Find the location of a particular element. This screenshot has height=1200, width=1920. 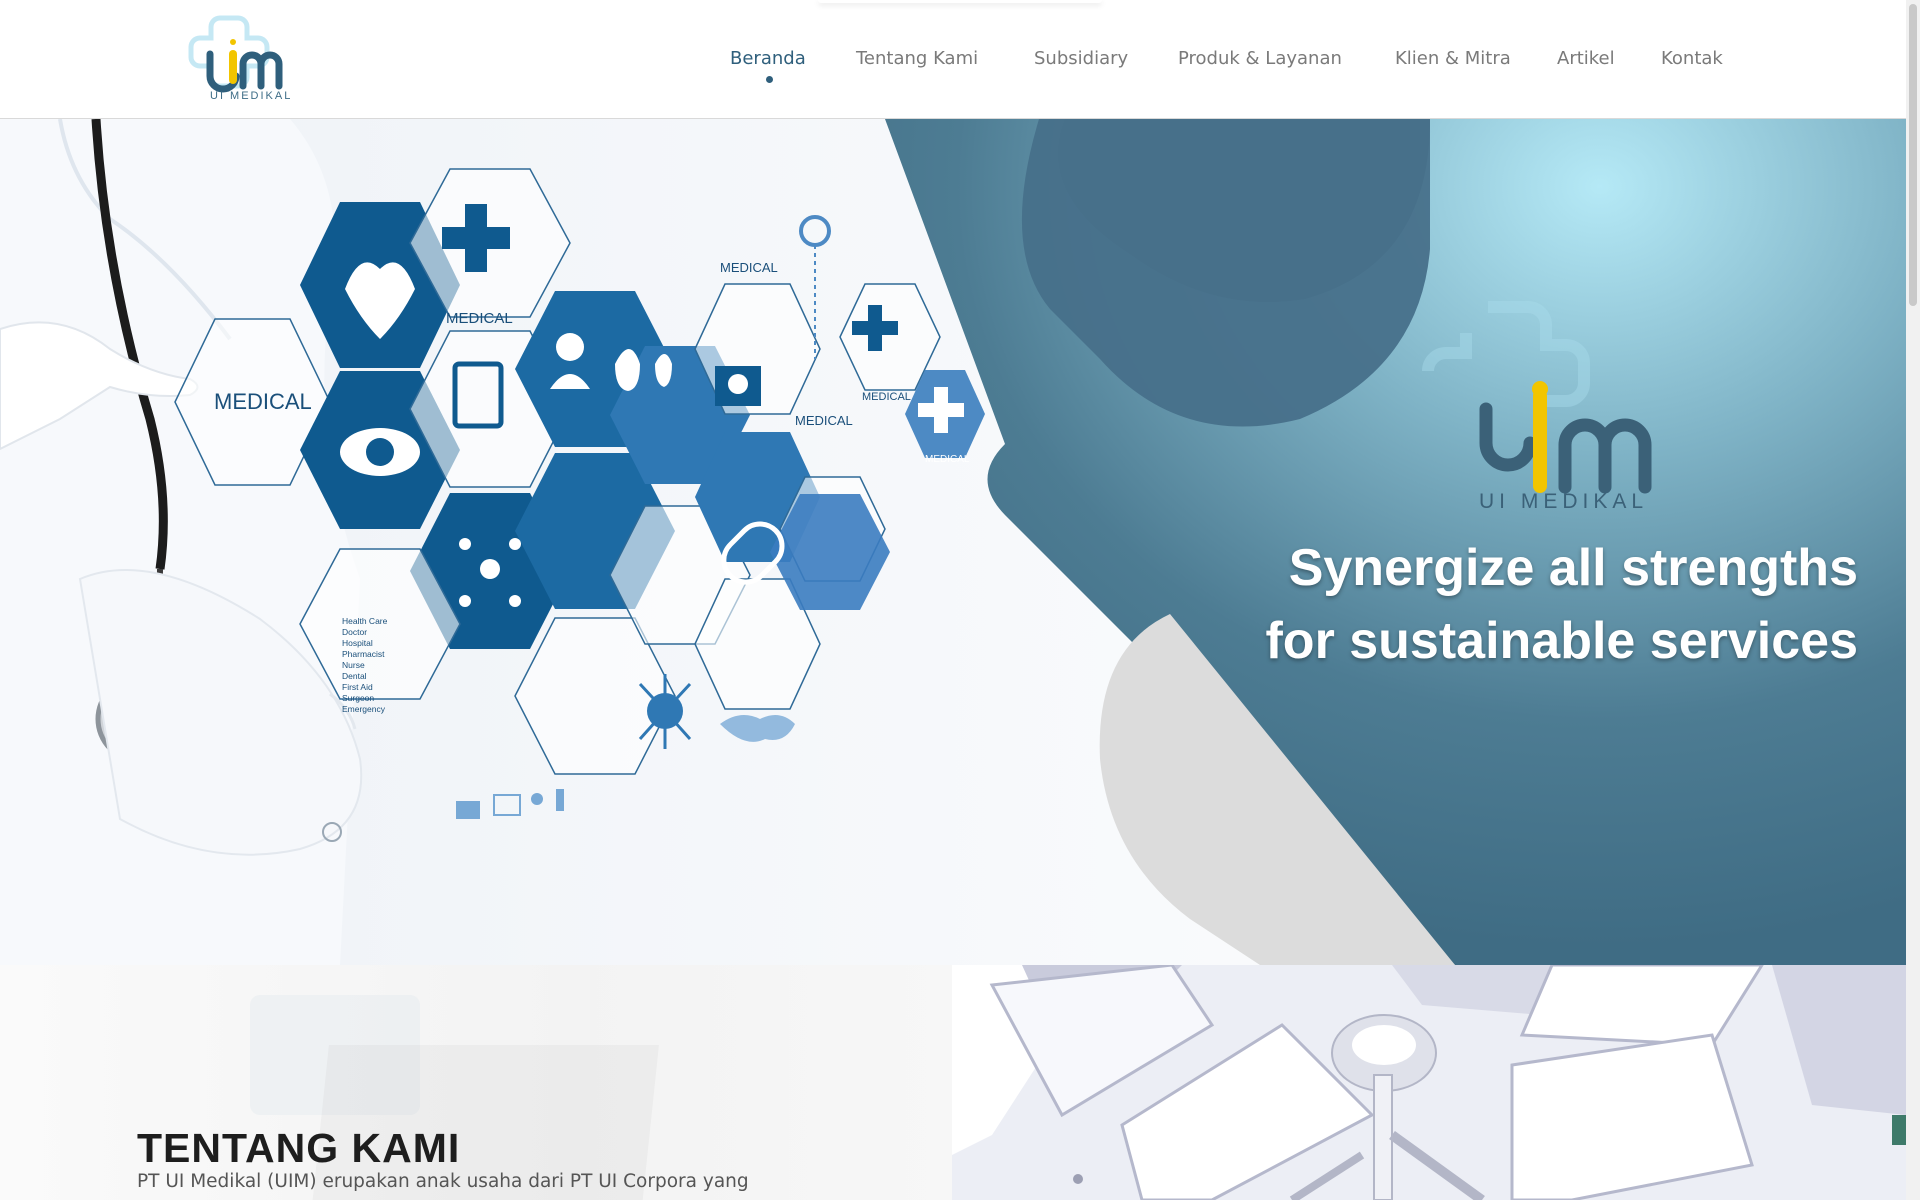

active-nav-indicator is located at coordinates (769, 79).